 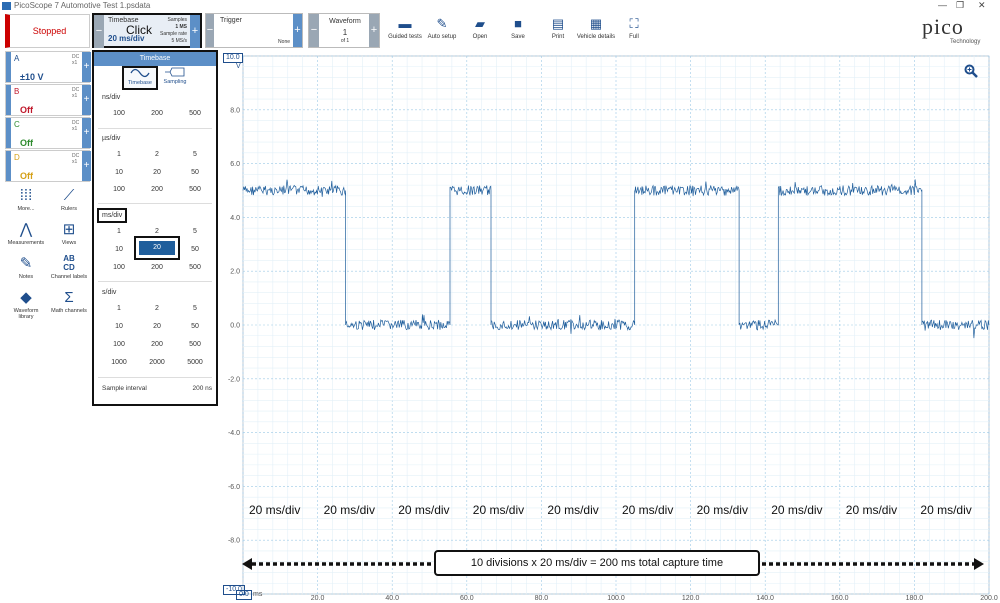 I want to click on tb-s-5000: 5000, so click(x=195, y=362).